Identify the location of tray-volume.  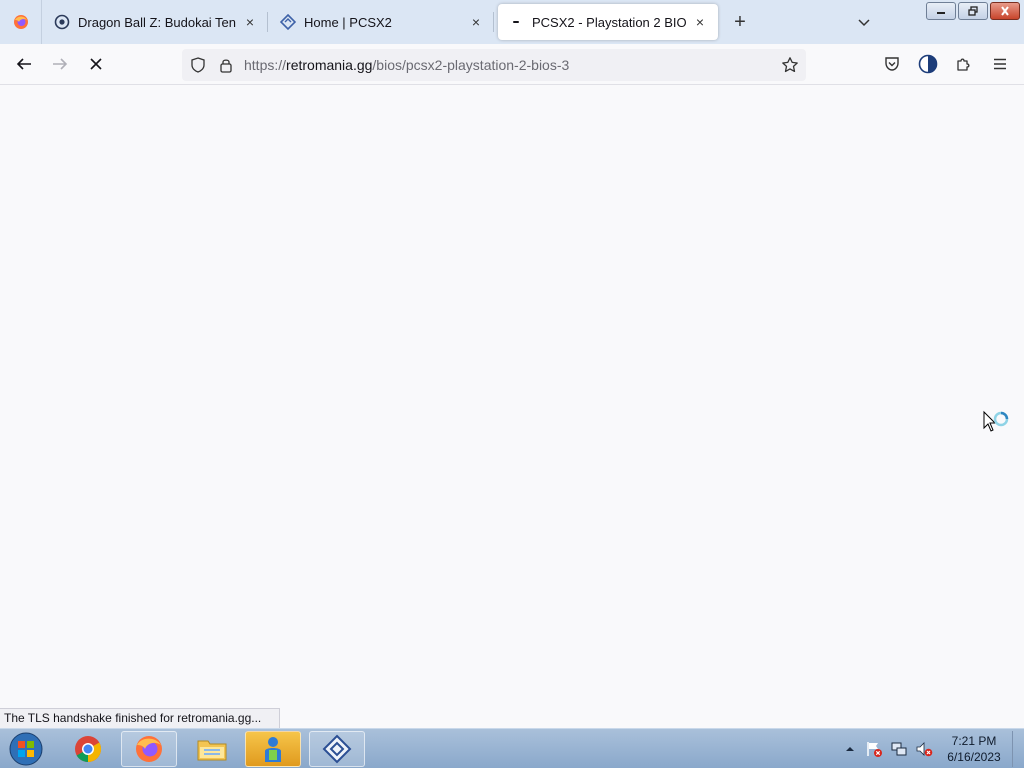
(924, 748).